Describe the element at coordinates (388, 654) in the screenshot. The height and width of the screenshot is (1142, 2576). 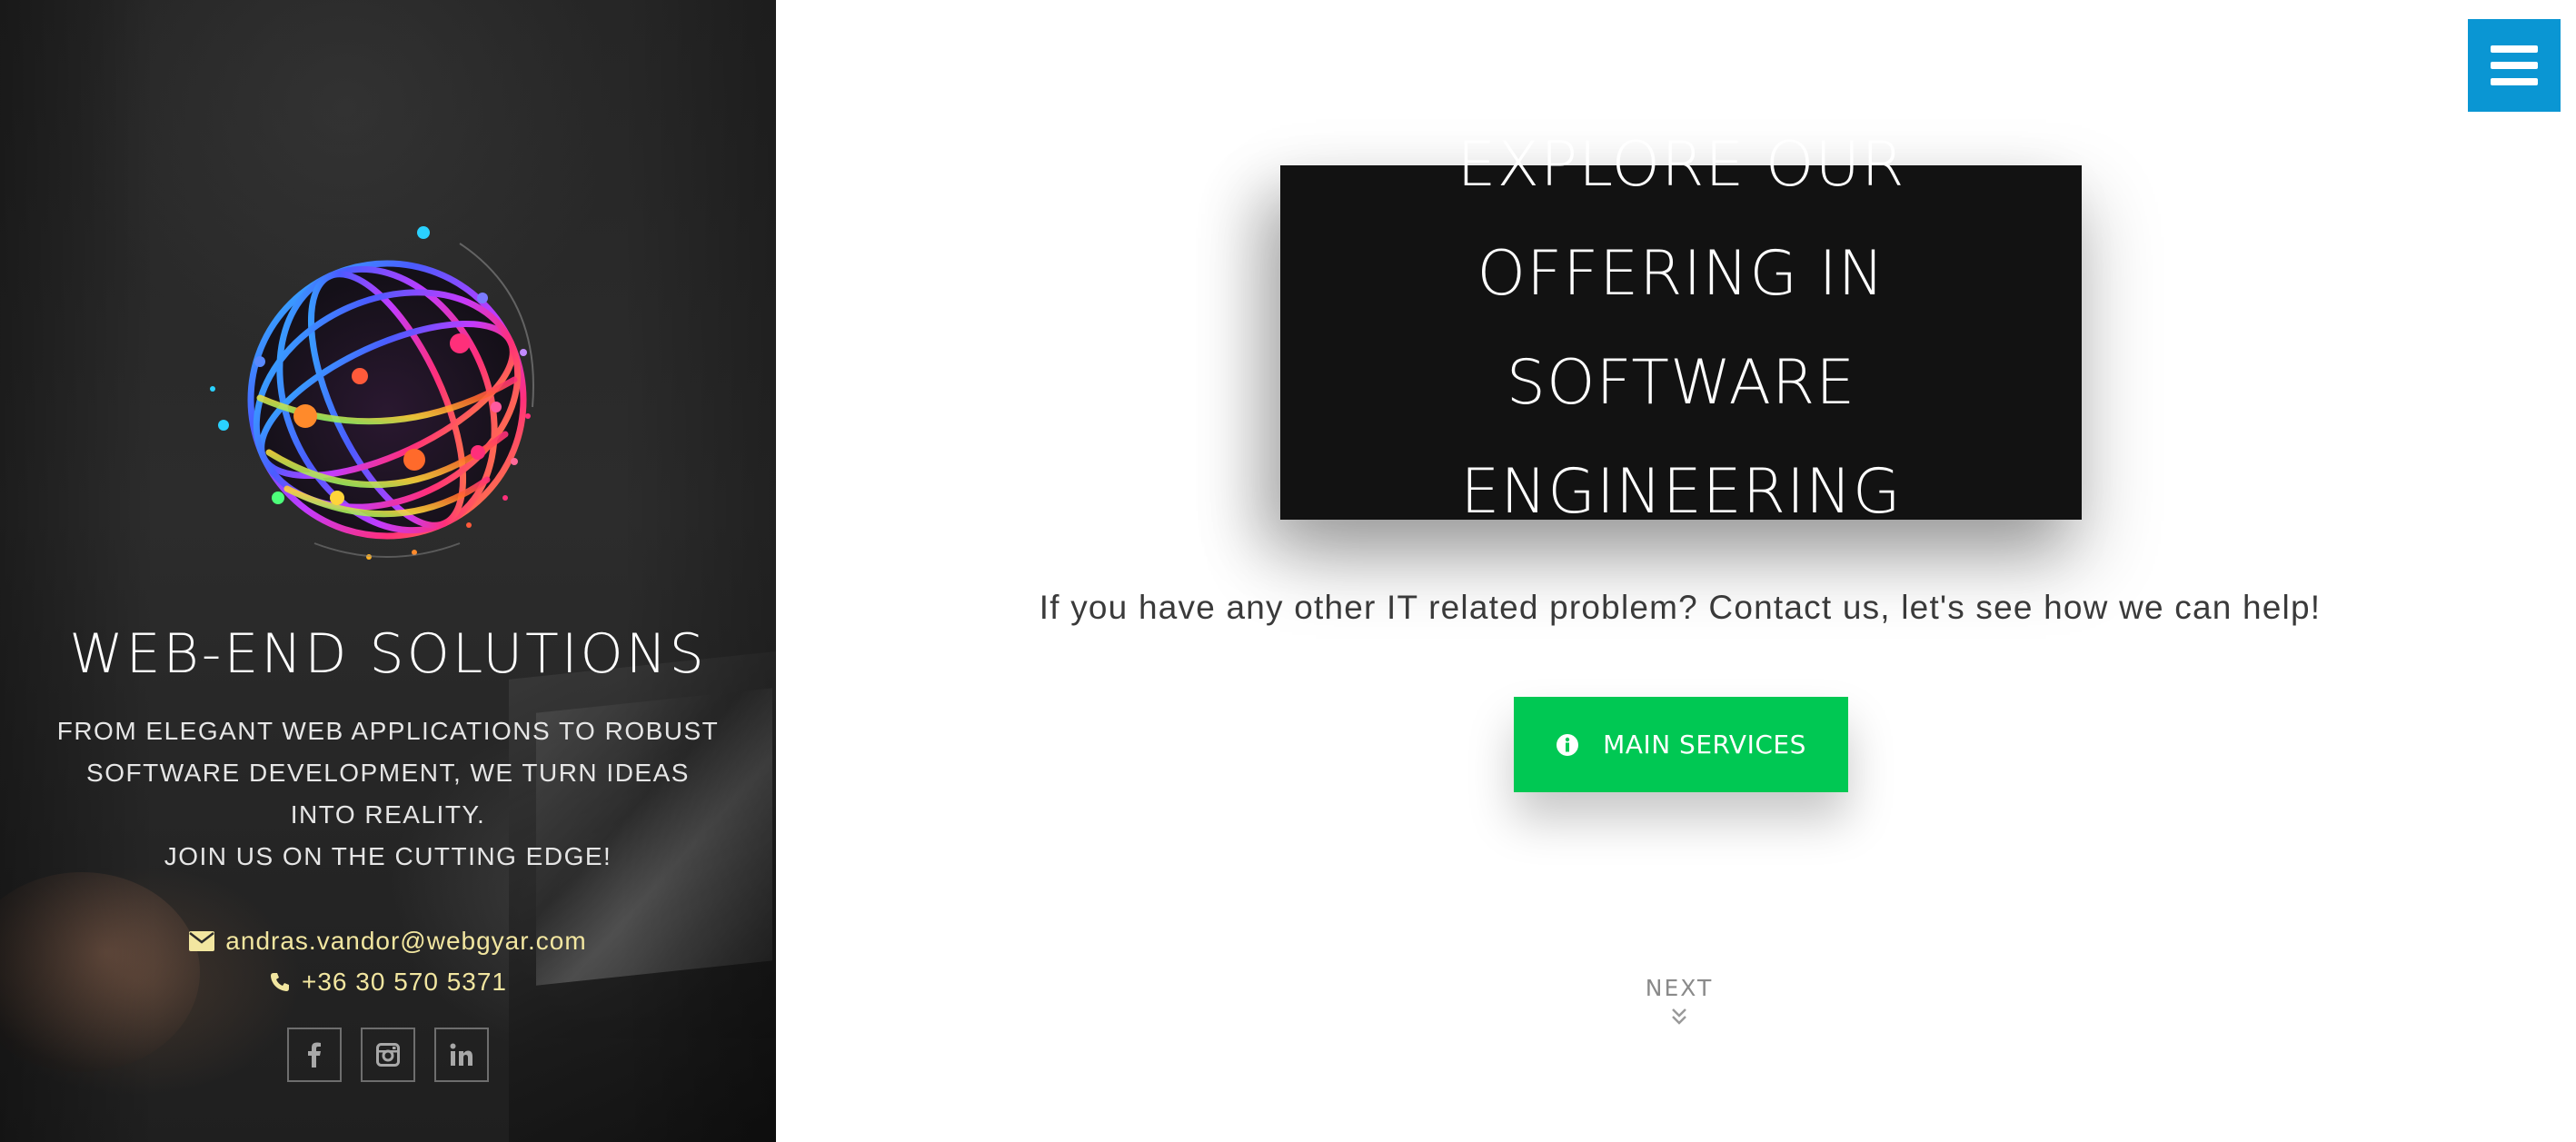
I see `brand-title: WEB-END SOLUTIONS` at that location.